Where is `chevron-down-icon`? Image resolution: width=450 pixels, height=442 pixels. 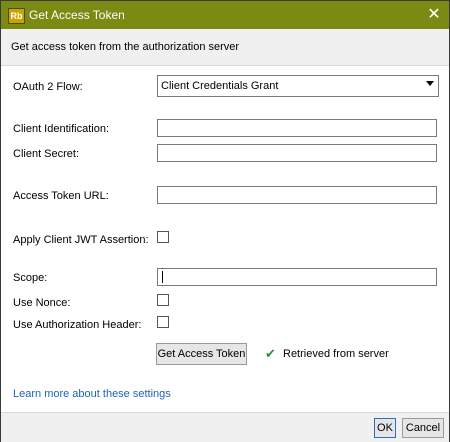 chevron-down-icon is located at coordinates (430, 83).